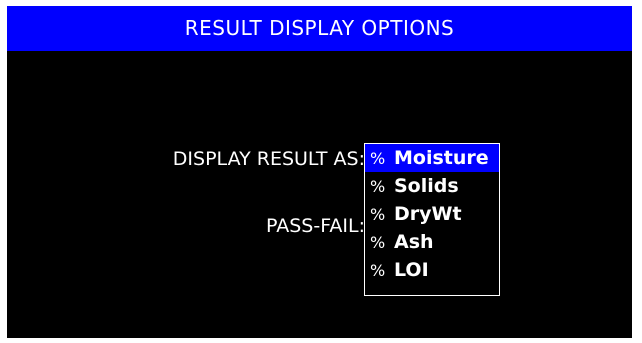 The width and height of the screenshot is (642, 343). I want to click on page-title: RESULT DISPLAY OPTIONS, so click(319, 28).